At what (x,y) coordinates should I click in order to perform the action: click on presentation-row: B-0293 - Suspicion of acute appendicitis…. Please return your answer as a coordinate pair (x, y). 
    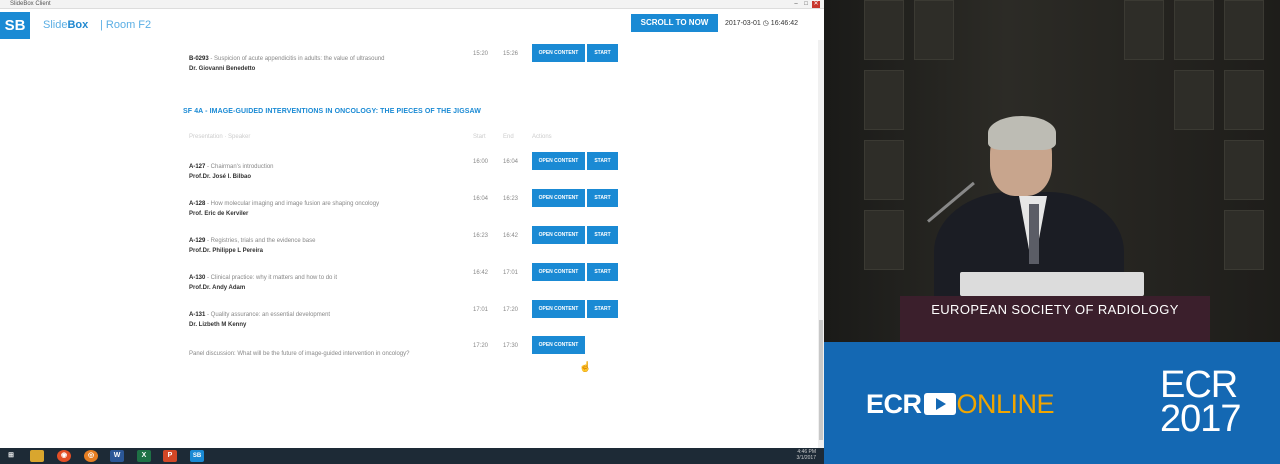
    Looking at the image, I should click on (409, 58).